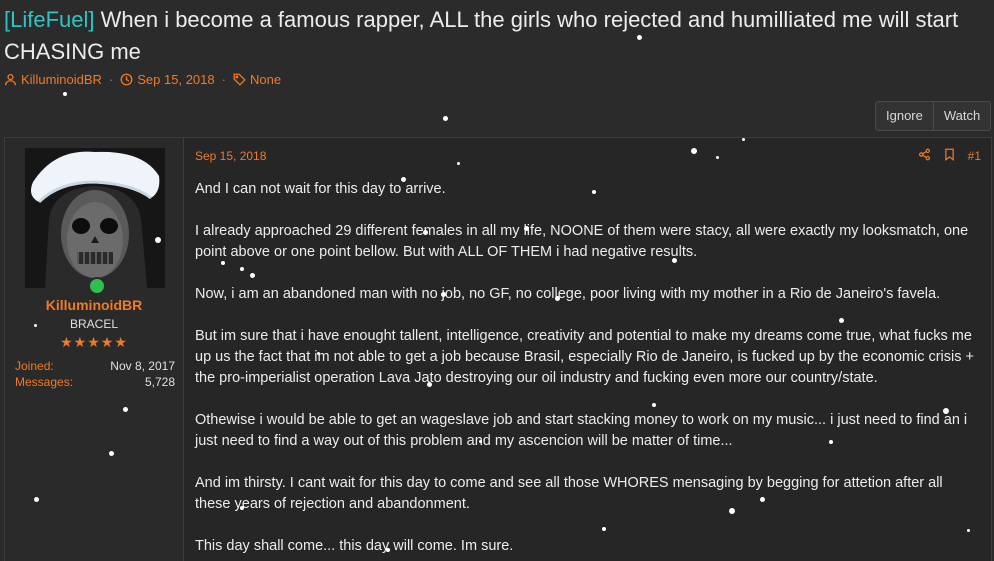 The width and height of the screenshot is (994, 561). I want to click on post-actions: #1, so click(949, 156).